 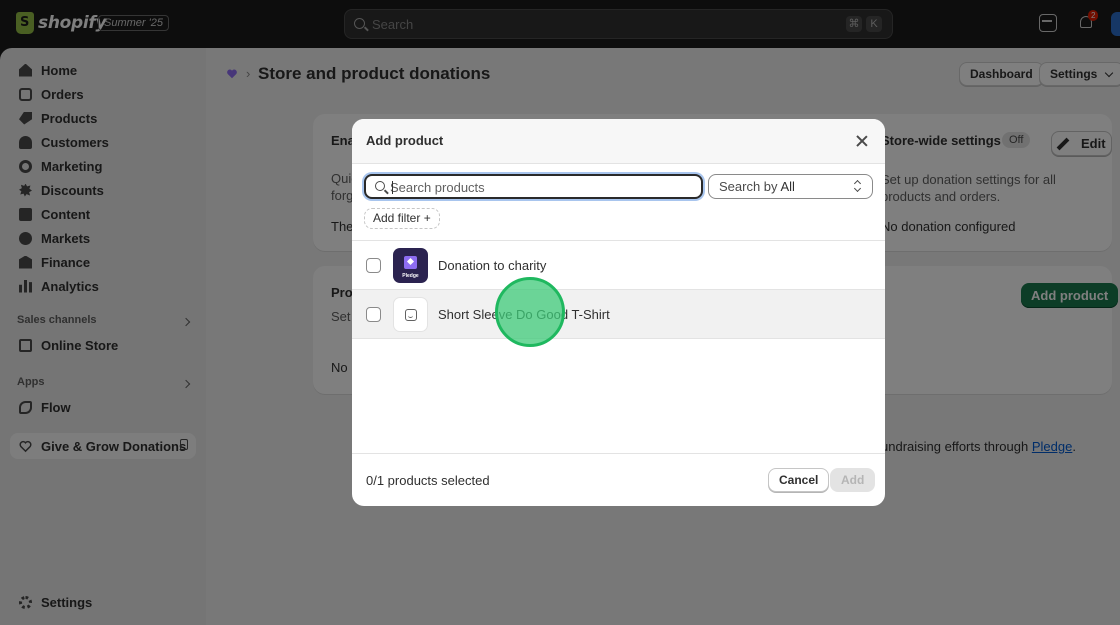 What do you see at coordinates (402, 218) in the screenshot?
I see `add-filter-button: Add filter +` at bounding box center [402, 218].